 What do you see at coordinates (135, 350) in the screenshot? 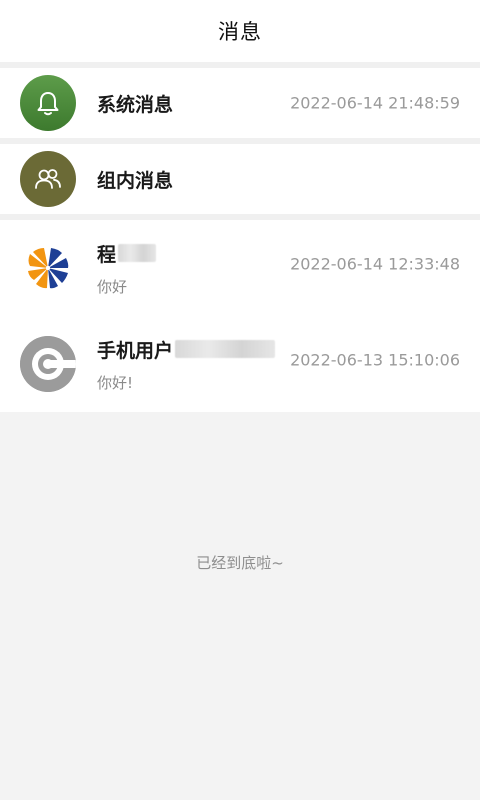
I see `chat-name-text: 手机用户` at bounding box center [135, 350].